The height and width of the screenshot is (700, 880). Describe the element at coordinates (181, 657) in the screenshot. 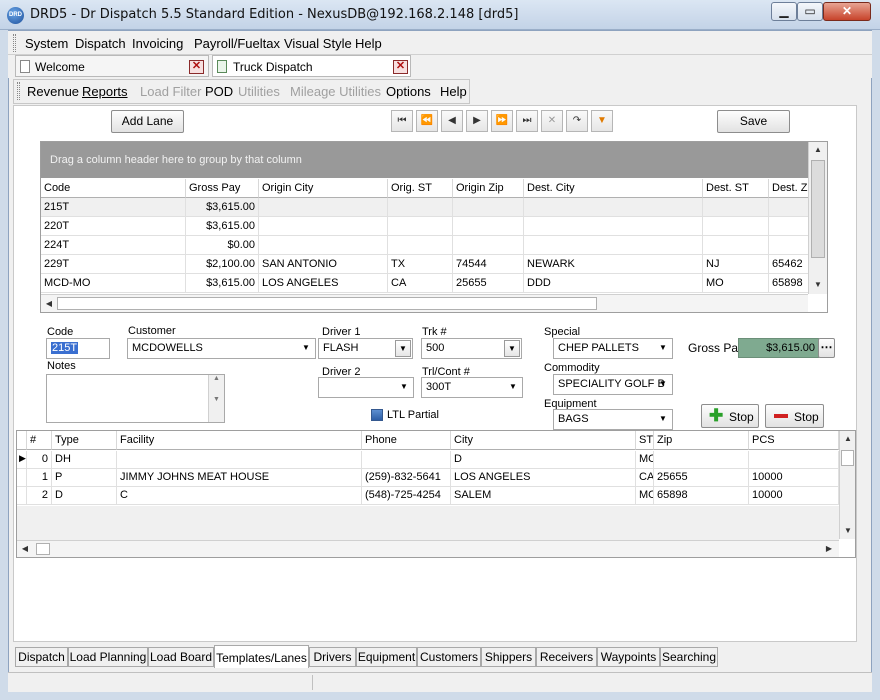

I see `tab-load-board: Load Board` at that location.